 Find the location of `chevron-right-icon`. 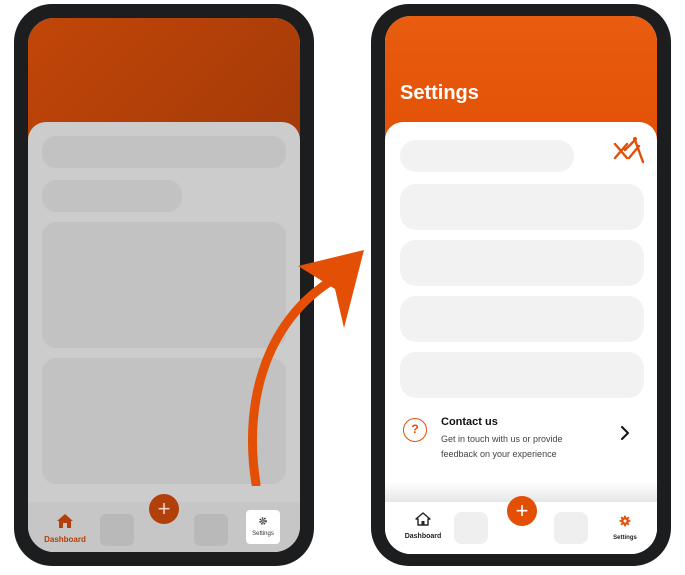

chevron-right-icon is located at coordinates (625, 433).